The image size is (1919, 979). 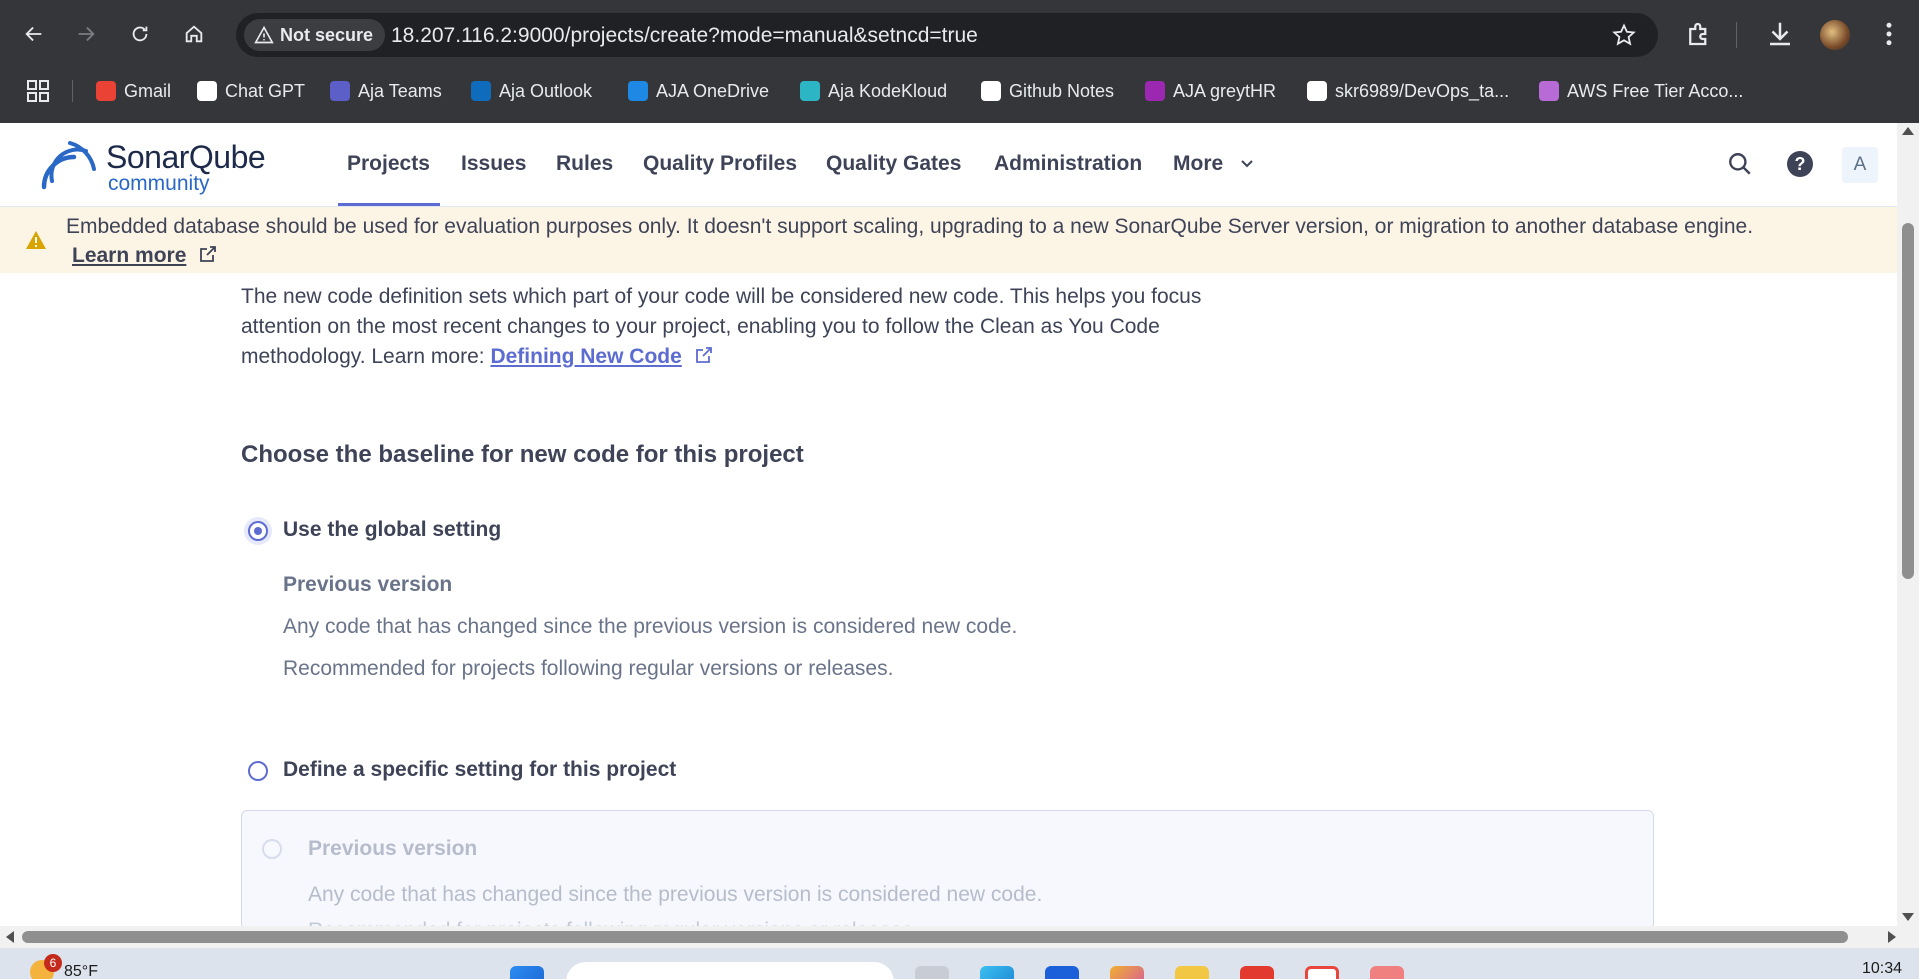 I want to click on warning-icon, so click(x=36, y=240).